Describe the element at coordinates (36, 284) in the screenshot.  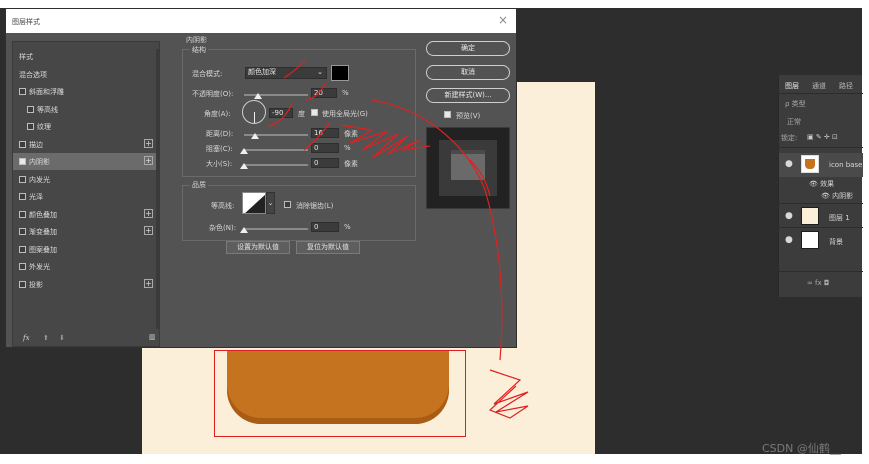
I see `style-item-label: 投影` at that location.